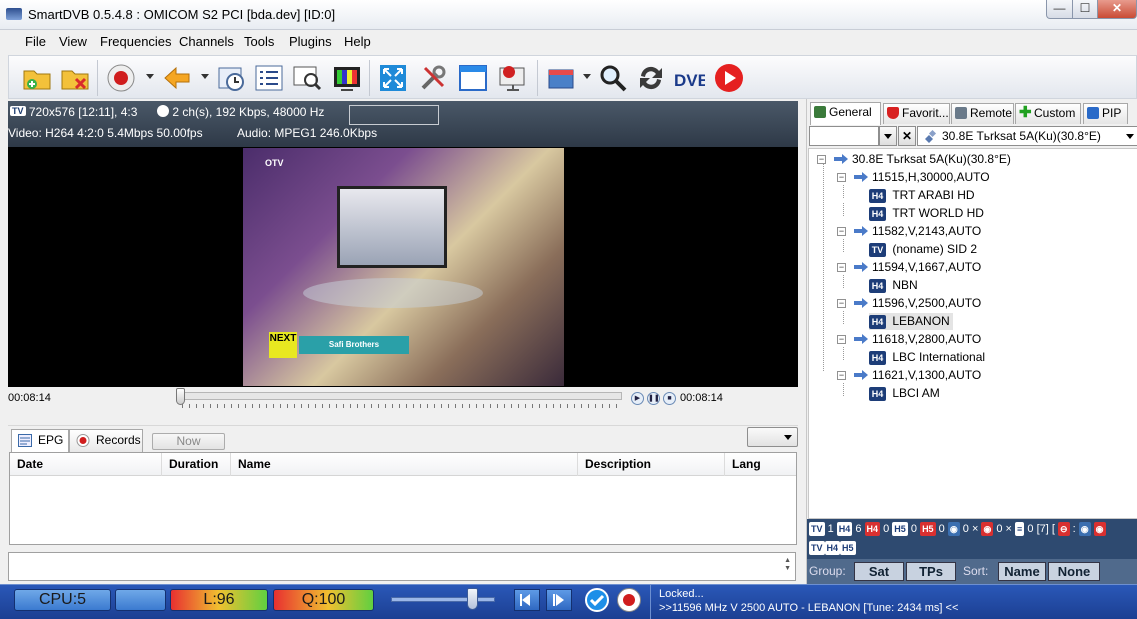 This screenshot has height=619, width=1137. Describe the element at coordinates (259, 41) in the screenshot. I see `menu-tools: Tools` at that location.